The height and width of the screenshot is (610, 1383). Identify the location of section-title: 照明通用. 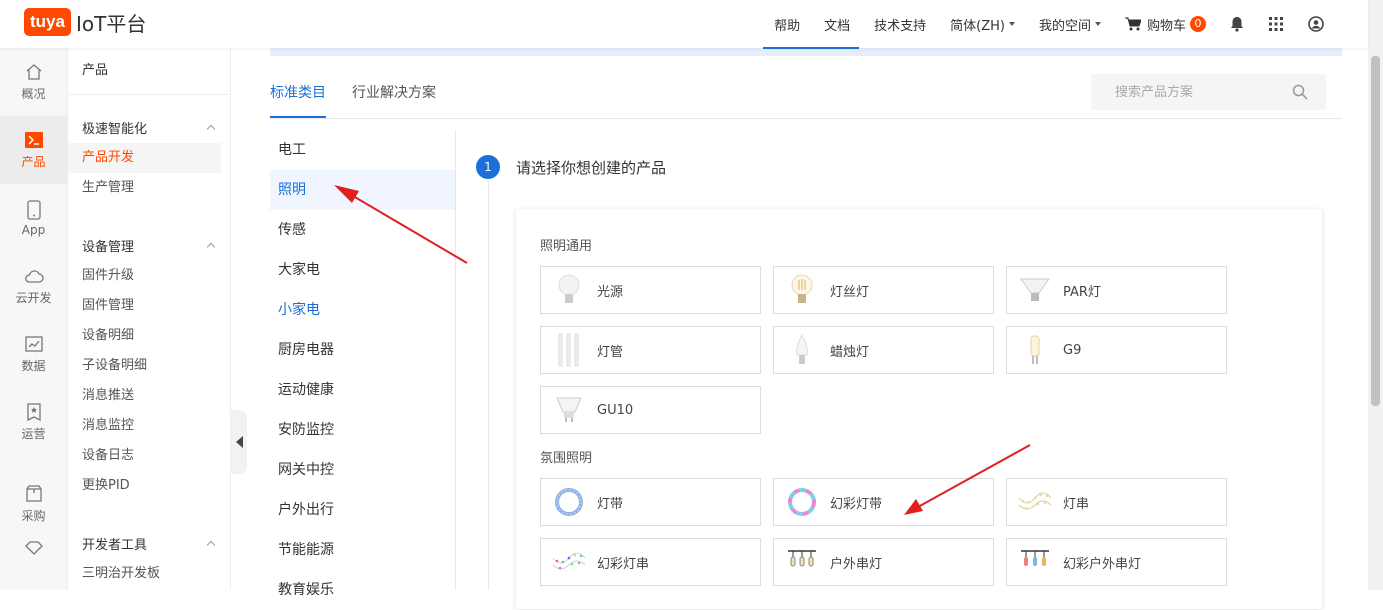
(566, 246).